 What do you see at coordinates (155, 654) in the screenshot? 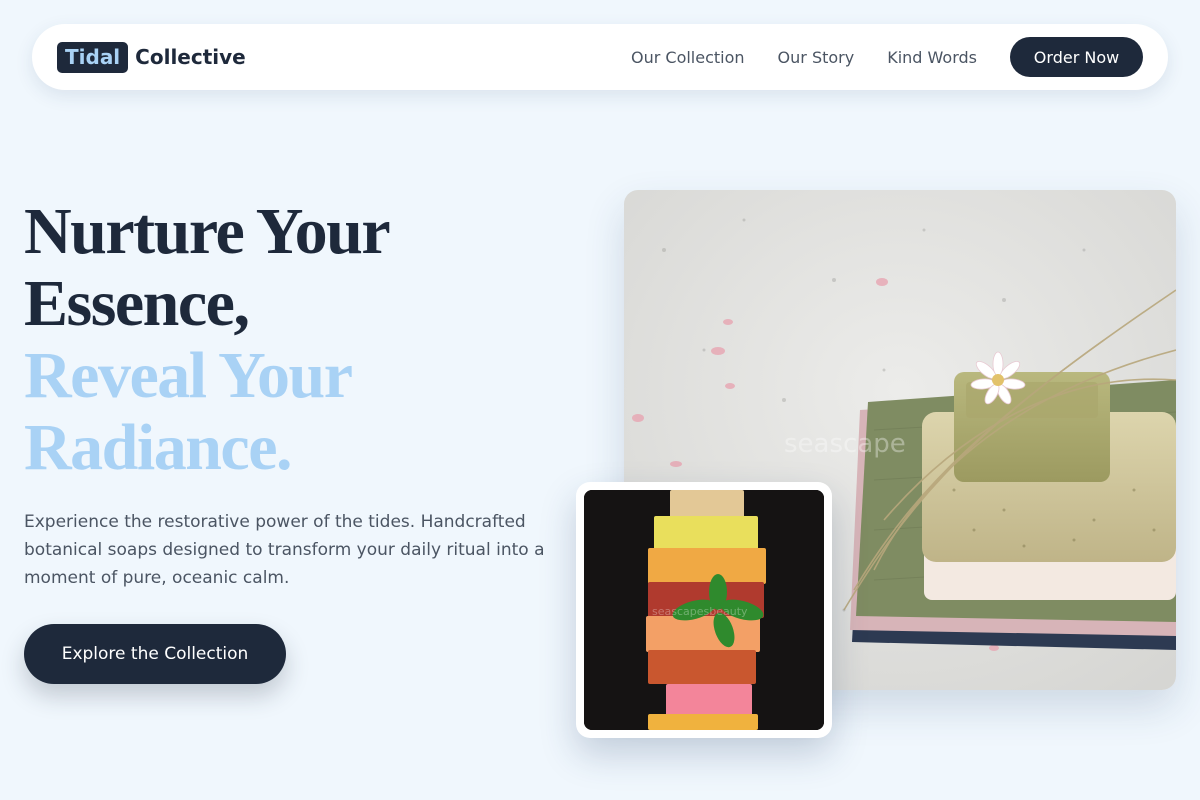
I see `explore-collection-button: Explore the Collection` at bounding box center [155, 654].